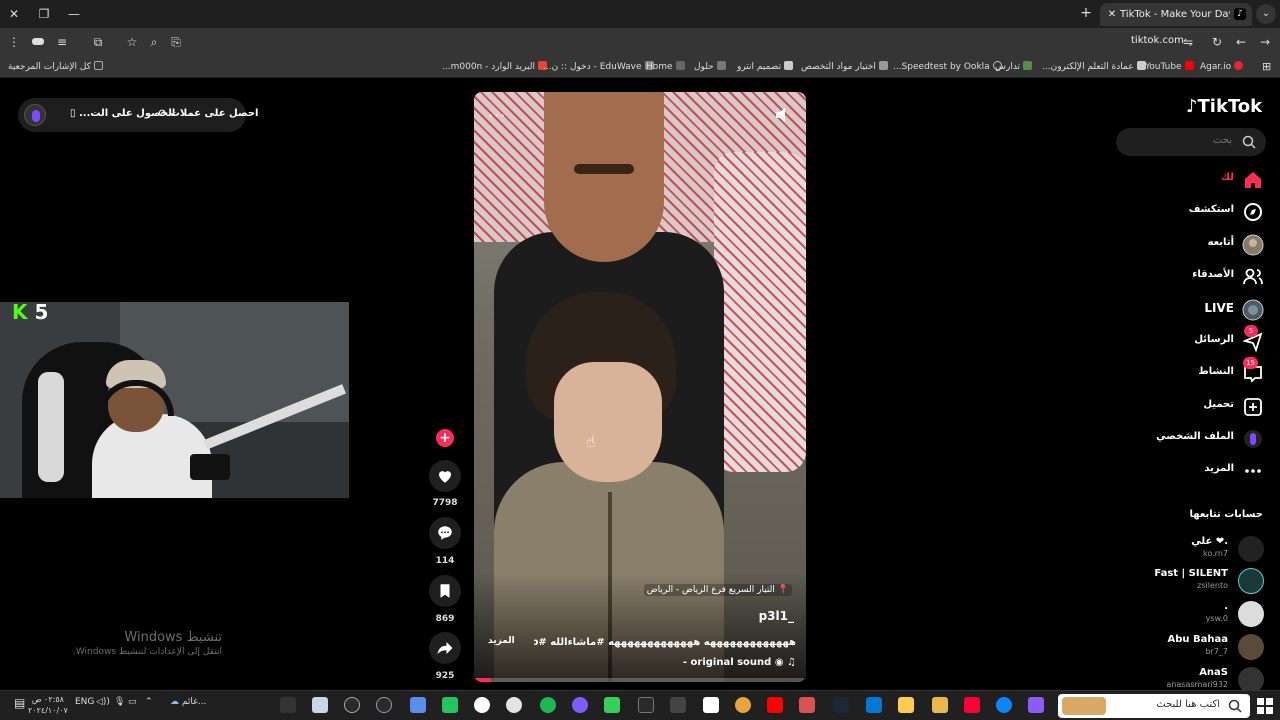 This screenshot has width=1280, height=720. I want to click on app-green-icon, so click(450, 705).